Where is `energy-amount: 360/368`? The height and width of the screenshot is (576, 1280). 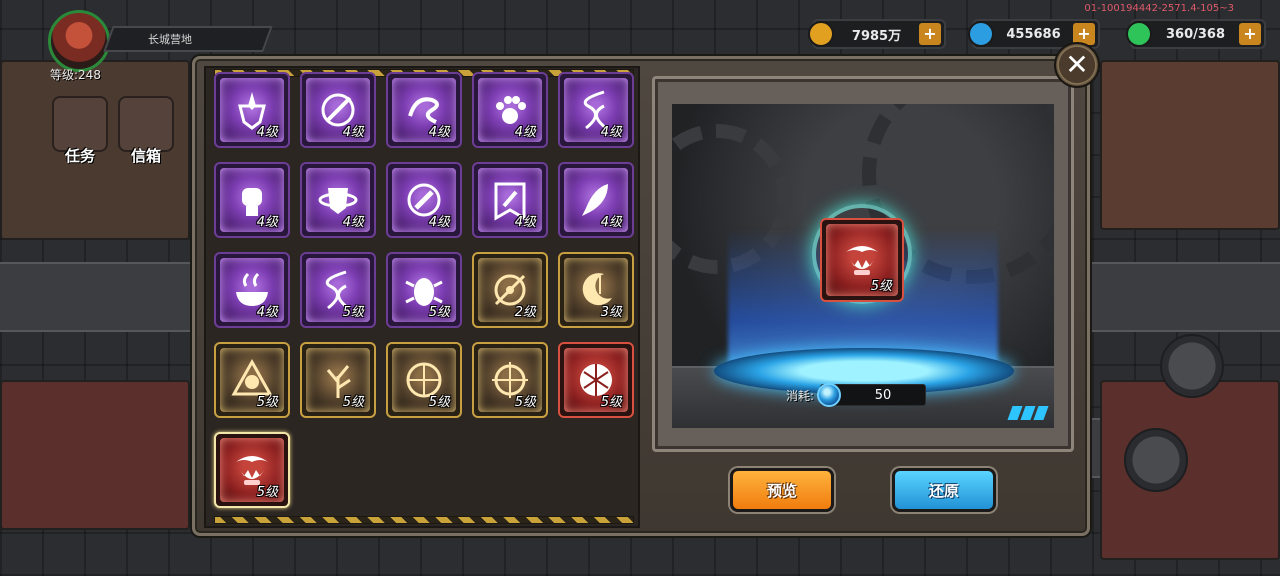
energy-amount: 360/368 is located at coordinates (1195, 34).